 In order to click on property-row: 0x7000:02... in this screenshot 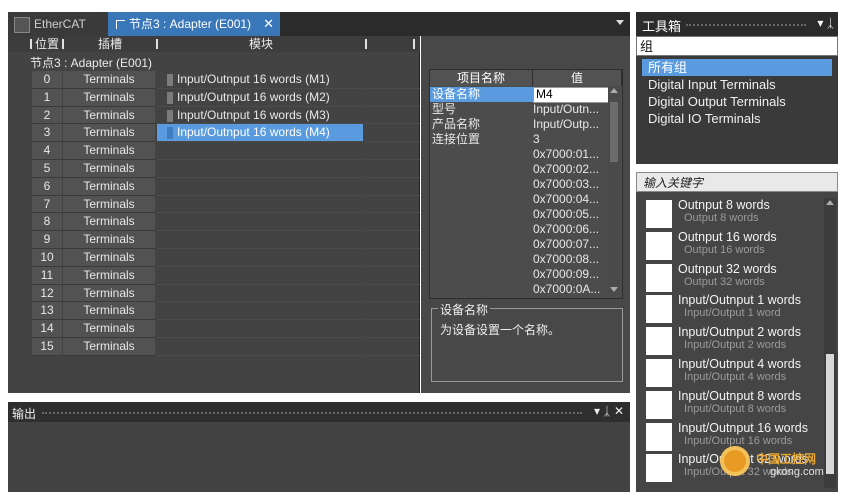, I will do `click(526, 169)`.